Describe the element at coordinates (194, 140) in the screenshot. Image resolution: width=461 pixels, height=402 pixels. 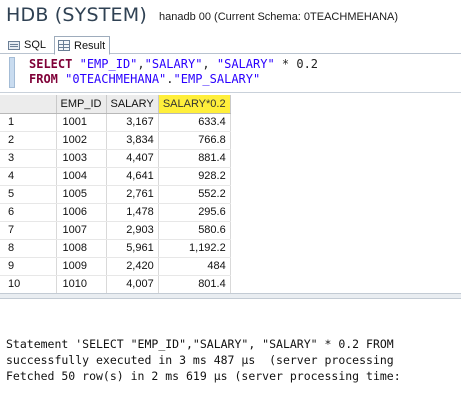
I see `salary-calc-cell: 766.8` at that location.